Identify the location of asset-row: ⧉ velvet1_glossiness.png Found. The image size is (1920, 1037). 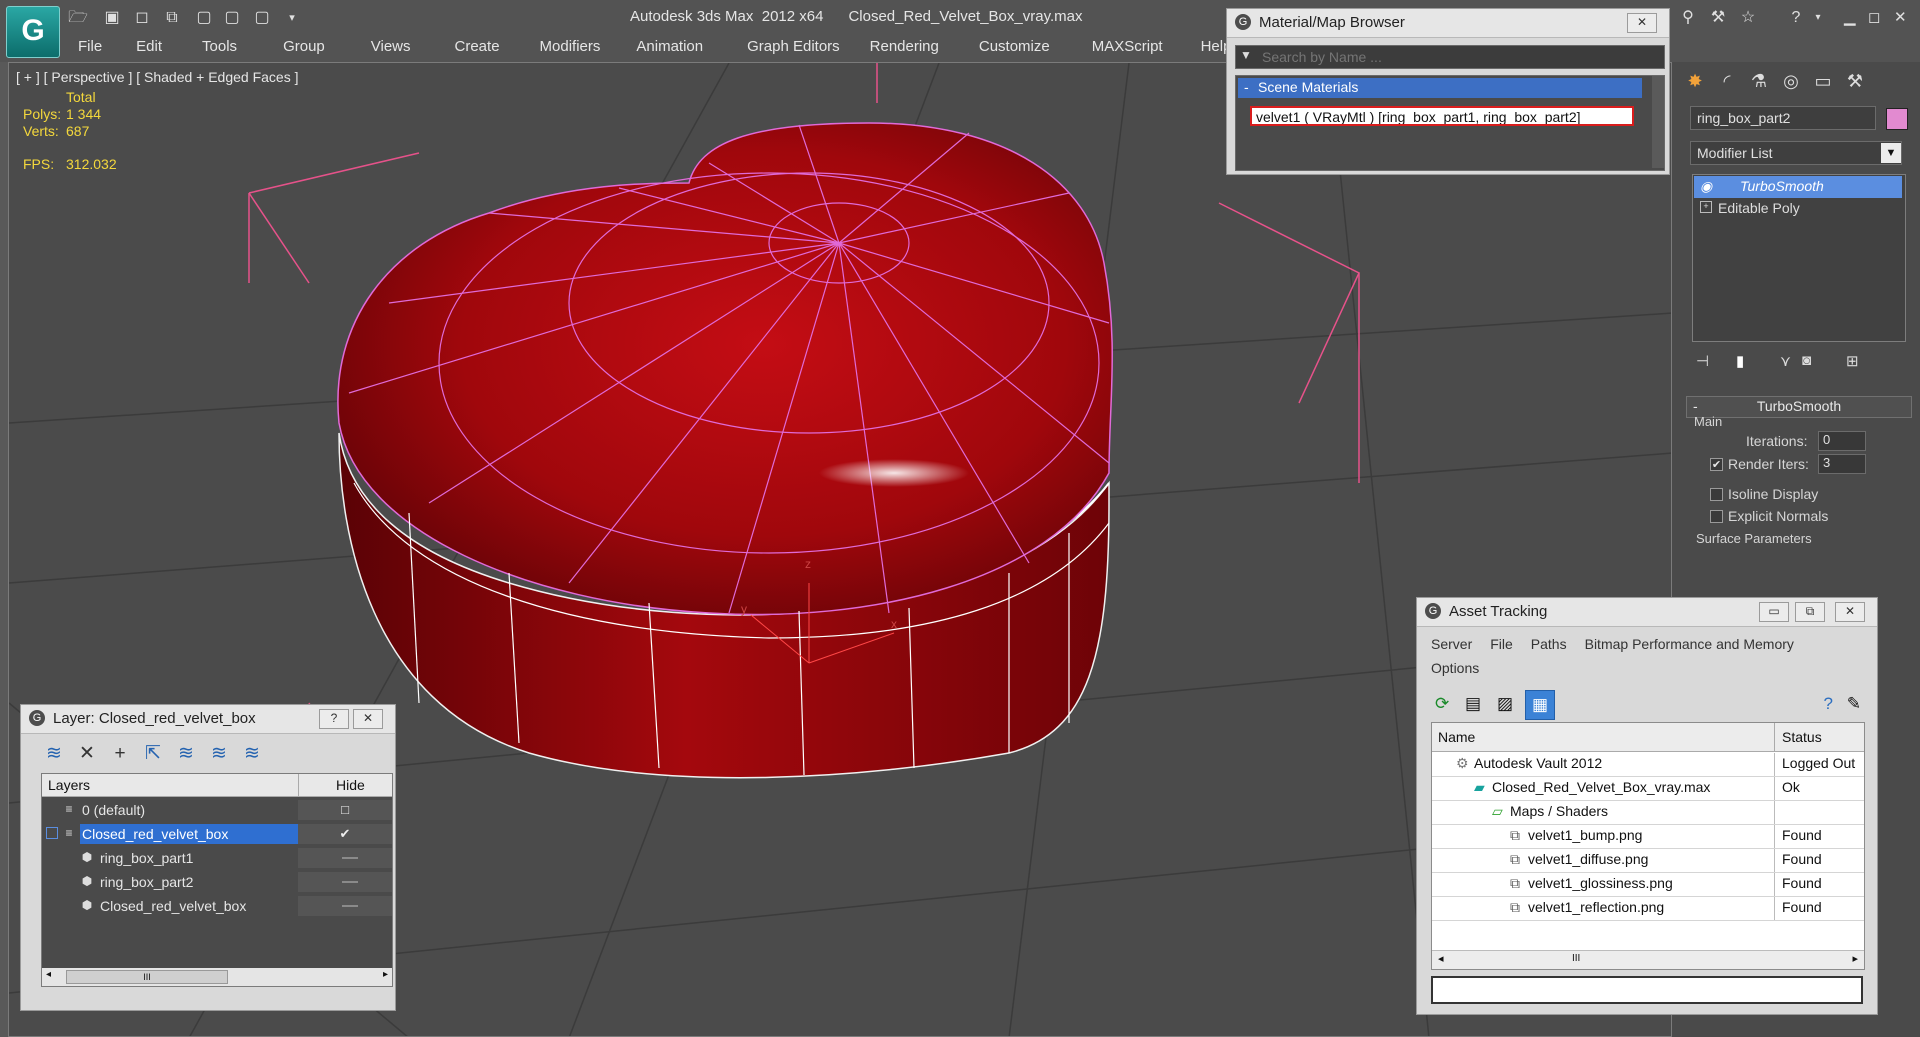
(1648, 885).